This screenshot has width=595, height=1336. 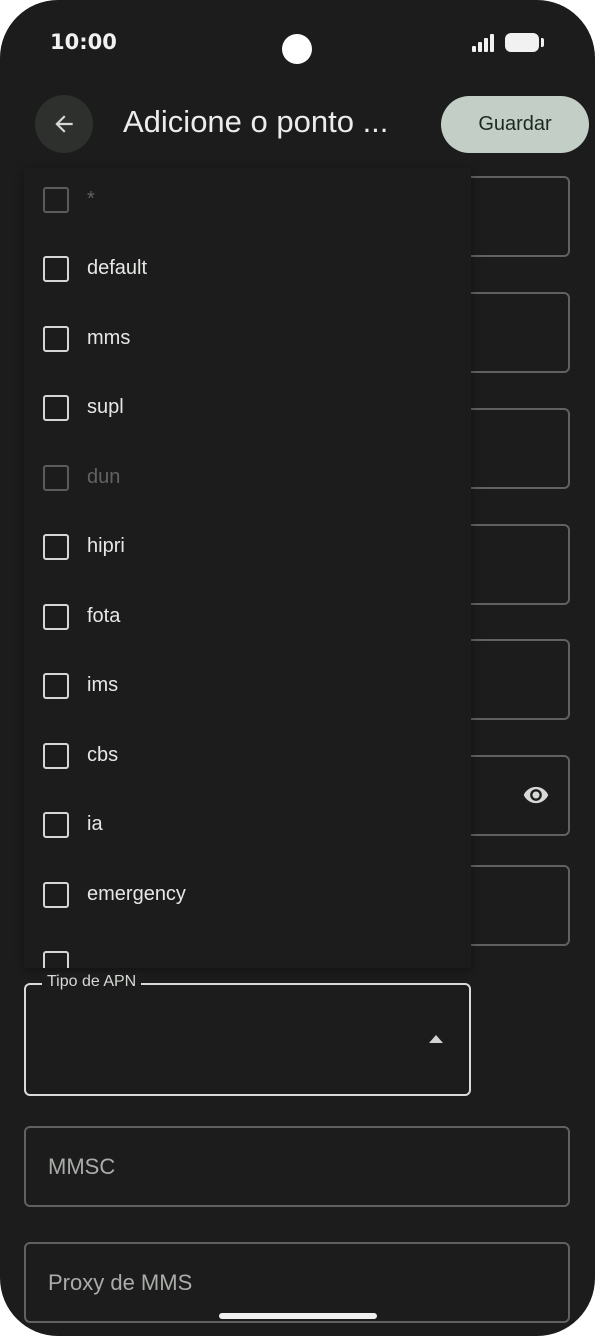 What do you see at coordinates (515, 124) in the screenshot?
I see `save-button: Guardar` at bounding box center [515, 124].